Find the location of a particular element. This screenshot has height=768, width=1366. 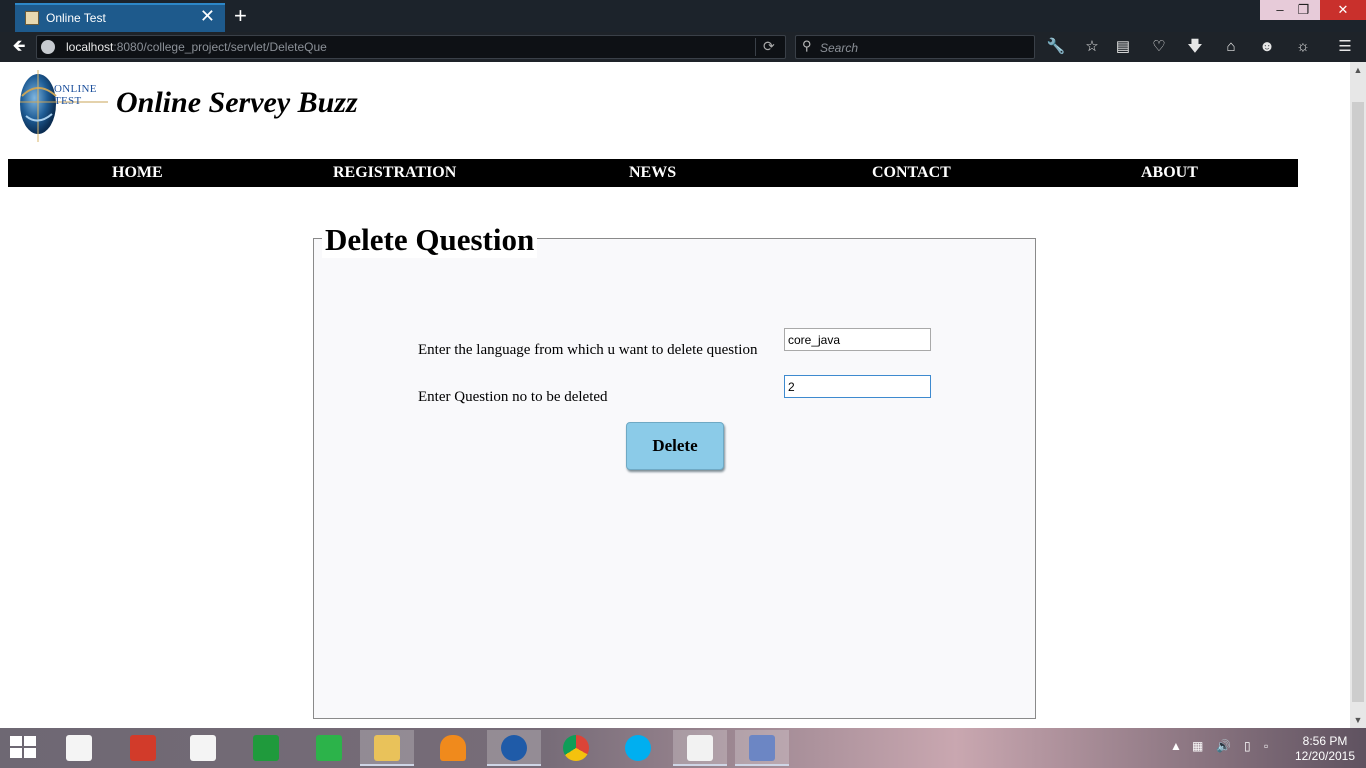

url-path: :8080/college_project/servlet/DeleteQue is located at coordinates (220, 47).